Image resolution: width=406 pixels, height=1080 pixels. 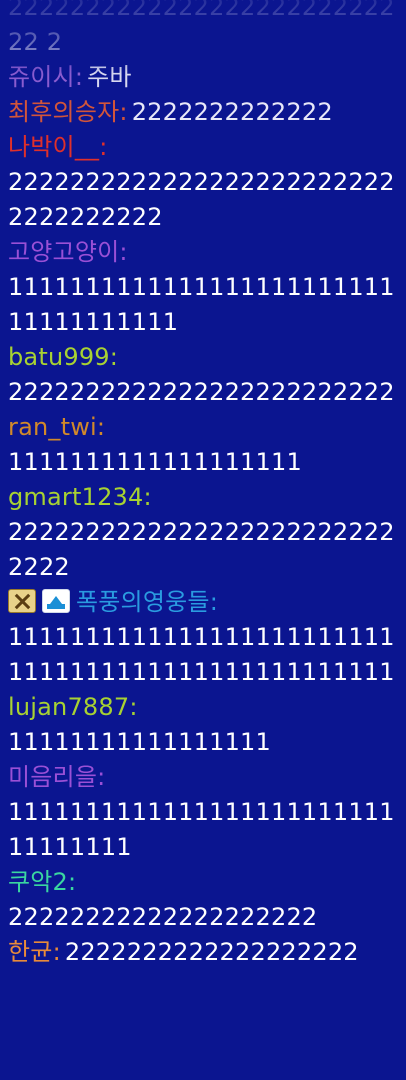 I want to click on chat-message: gmart1234: 22222222222222222222222222222, so click(x=203, y=532).